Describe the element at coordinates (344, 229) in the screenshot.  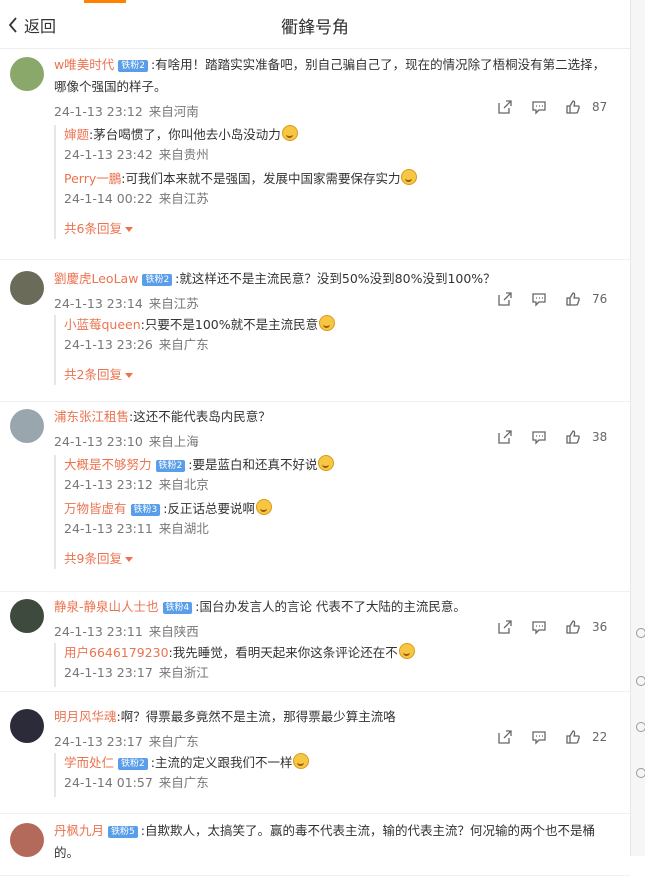
I see `more-replies-link: 共6条回复` at that location.